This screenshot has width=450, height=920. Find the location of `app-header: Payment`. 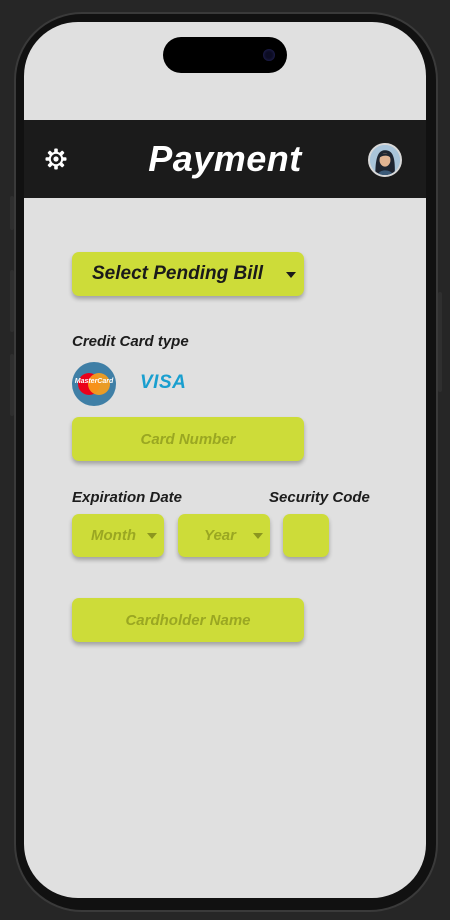

app-header: Payment is located at coordinates (225, 159).